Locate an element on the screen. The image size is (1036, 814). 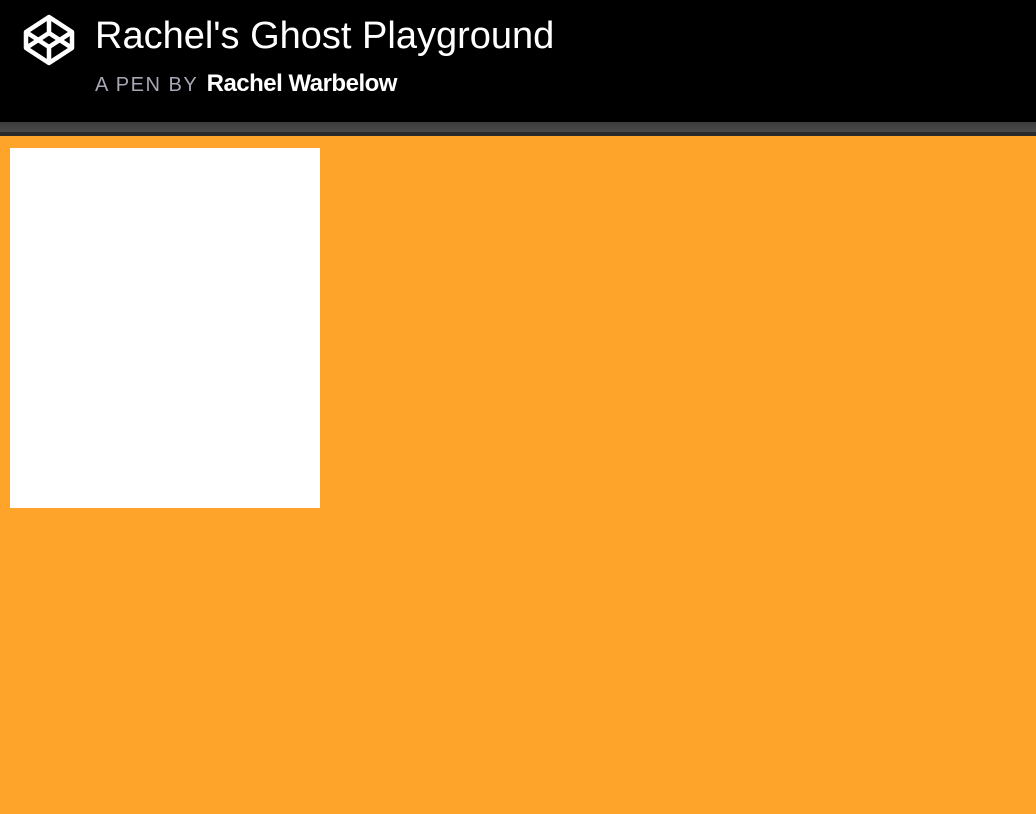
byline: A PEN BY Rachel Warbelow is located at coordinates (246, 84).